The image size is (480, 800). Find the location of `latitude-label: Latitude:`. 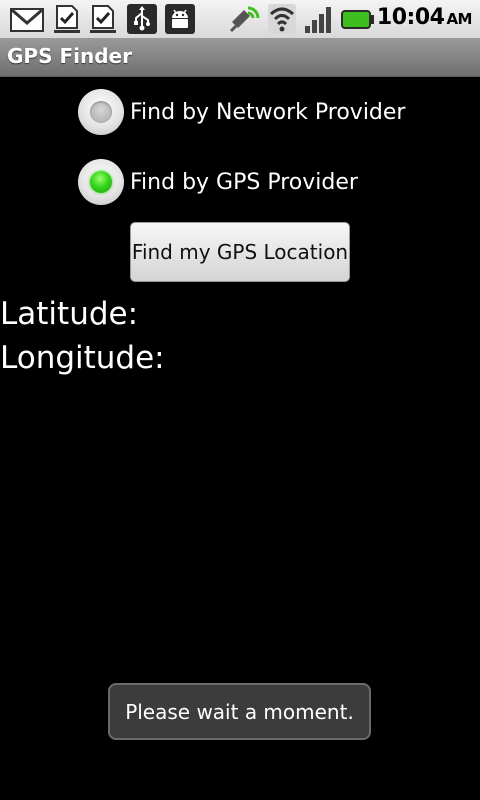

latitude-label: Latitude: is located at coordinates (69, 314).